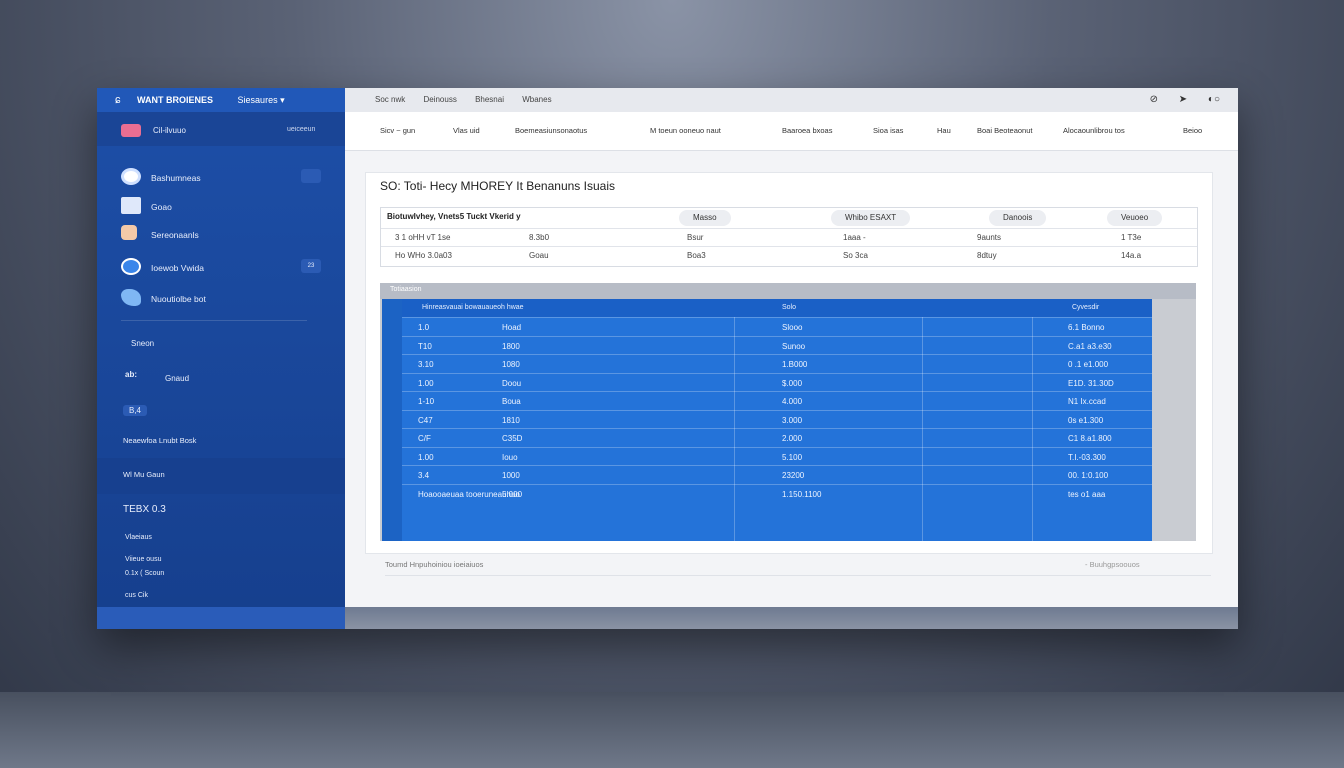 The image size is (1344, 768). What do you see at coordinates (1176, 99) in the screenshot?
I see `top-icons: ⊘ ➤ ◐○` at bounding box center [1176, 99].